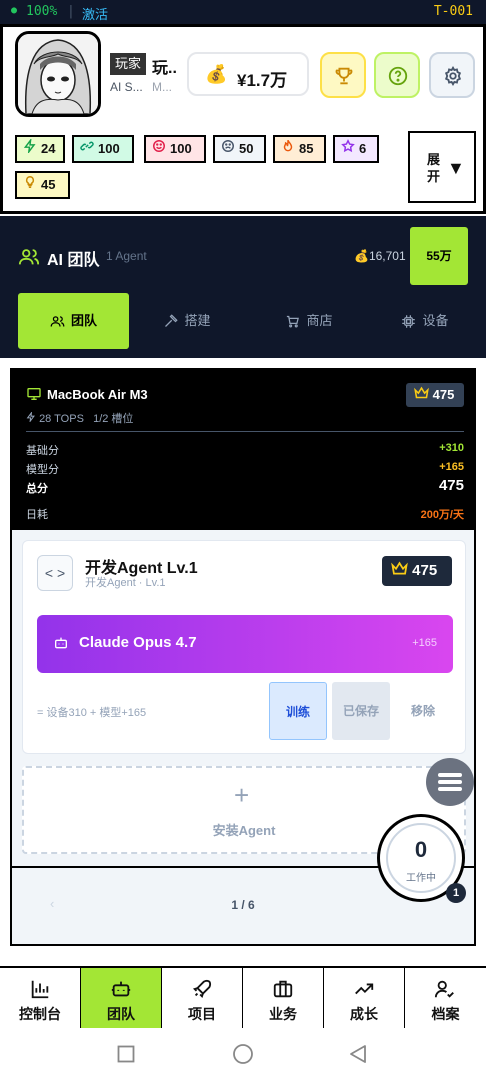  What do you see at coordinates (445, 1014) in the screenshot?
I see `nav-label: 档案` at bounding box center [445, 1014].